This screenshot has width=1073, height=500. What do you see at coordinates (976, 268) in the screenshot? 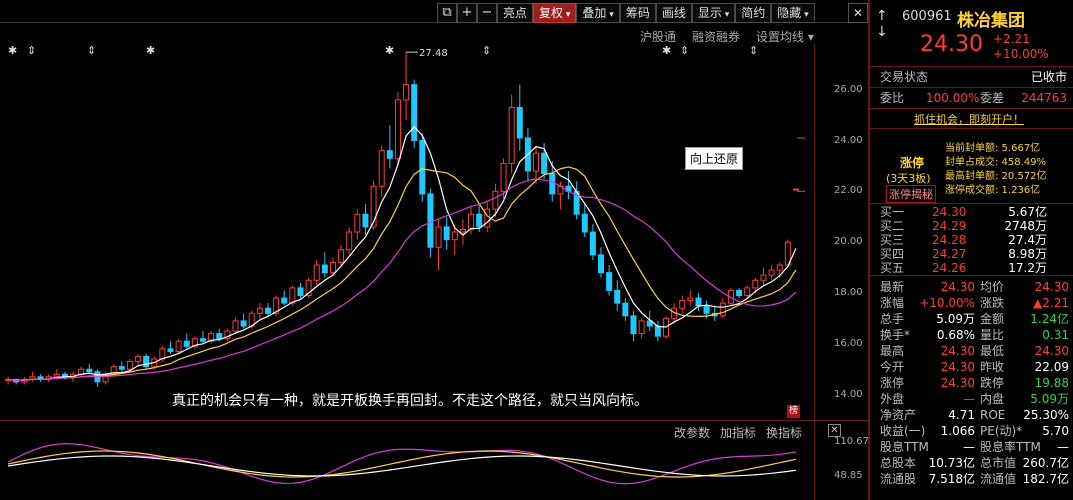
I see `bid-row: 买五 24.26 17.2万` at bounding box center [976, 268].